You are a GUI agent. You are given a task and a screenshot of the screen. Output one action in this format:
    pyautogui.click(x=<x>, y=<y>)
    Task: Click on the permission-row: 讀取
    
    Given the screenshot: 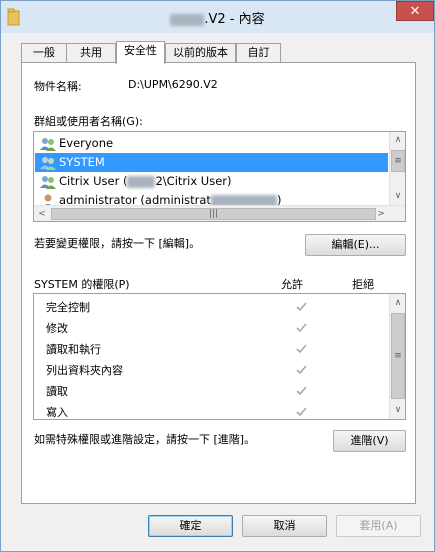 What is the action you would take?
    pyautogui.click(x=196, y=391)
    